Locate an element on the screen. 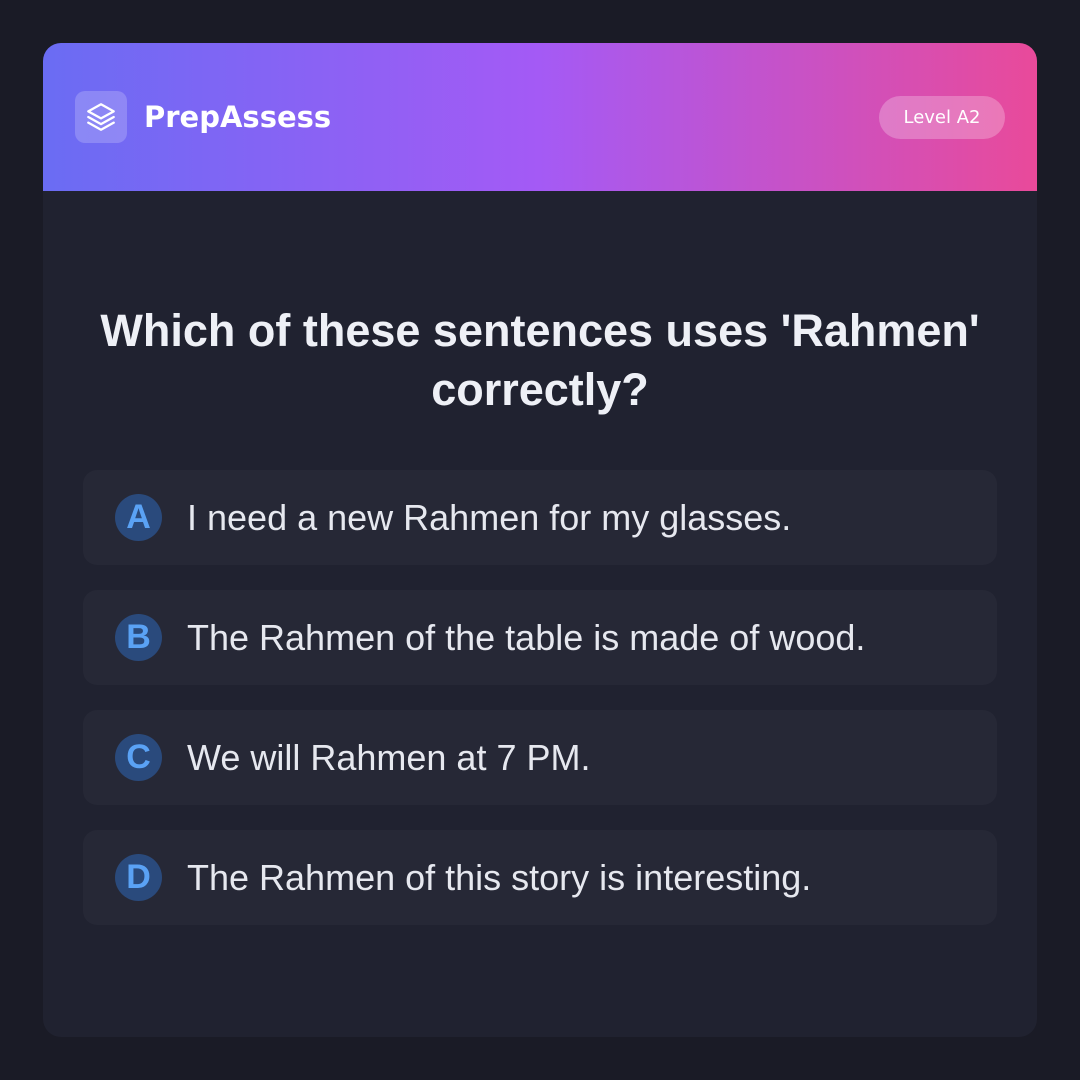 The height and width of the screenshot is (1080, 1080). option-letter: D is located at coordinates (138, 877).